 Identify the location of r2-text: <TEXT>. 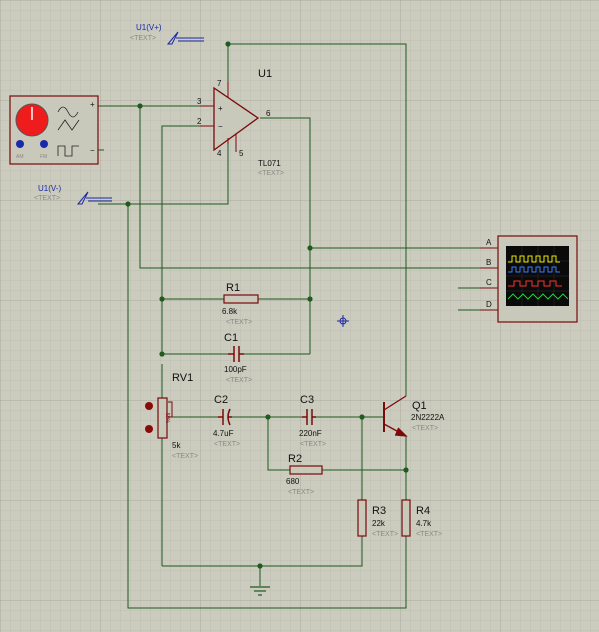
(301, 492).